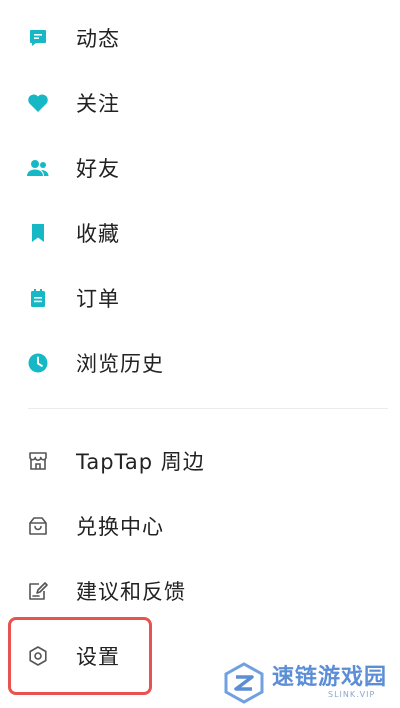 The image size is (400, 708). Describe the element at coordinates (200, 591) in the screenshot. I see `menu-item-feedback: 建议和反馈` at that location.